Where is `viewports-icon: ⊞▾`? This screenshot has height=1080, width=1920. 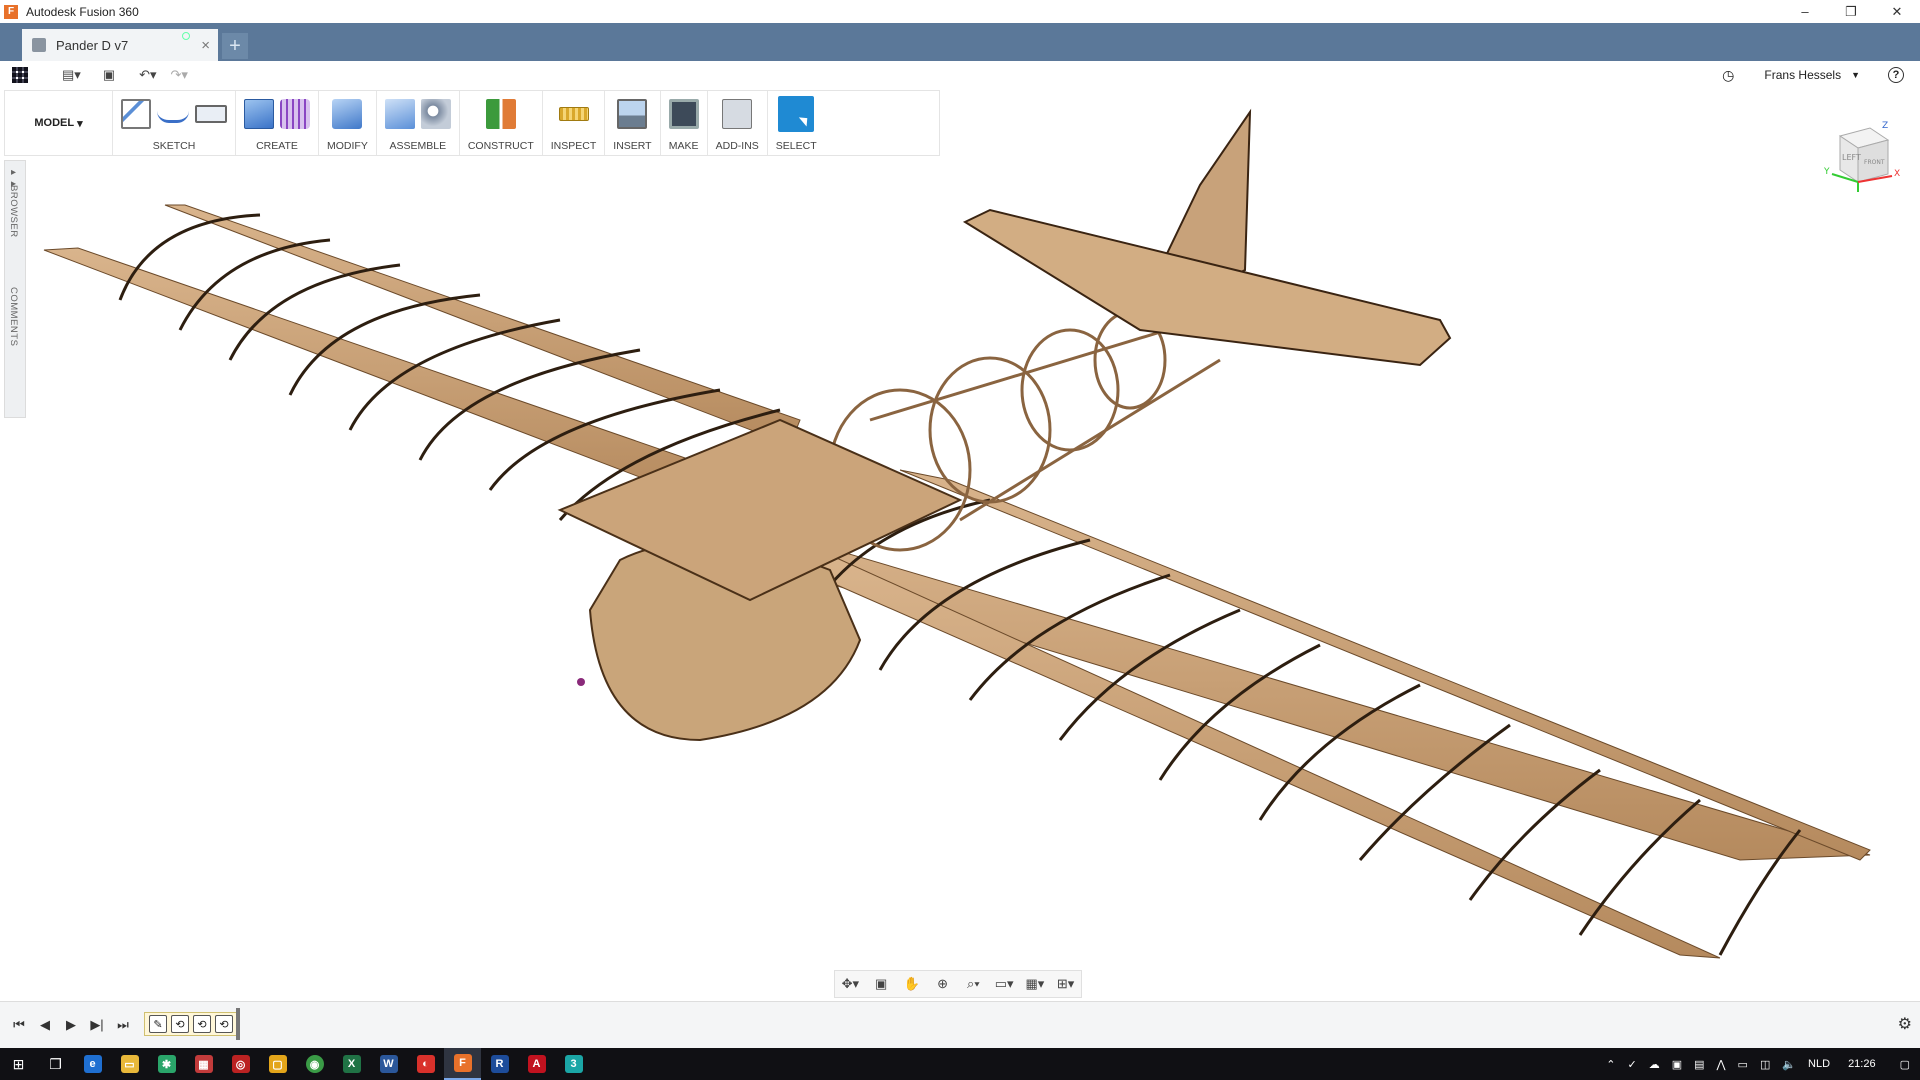 viewports-icon: ⊞▾ is located at coordinates (1066, 984).